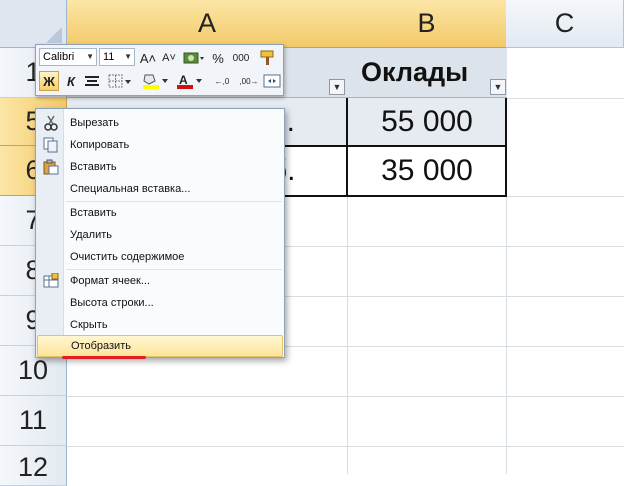  I want to click on fill-color-icon, so click(155, 81).